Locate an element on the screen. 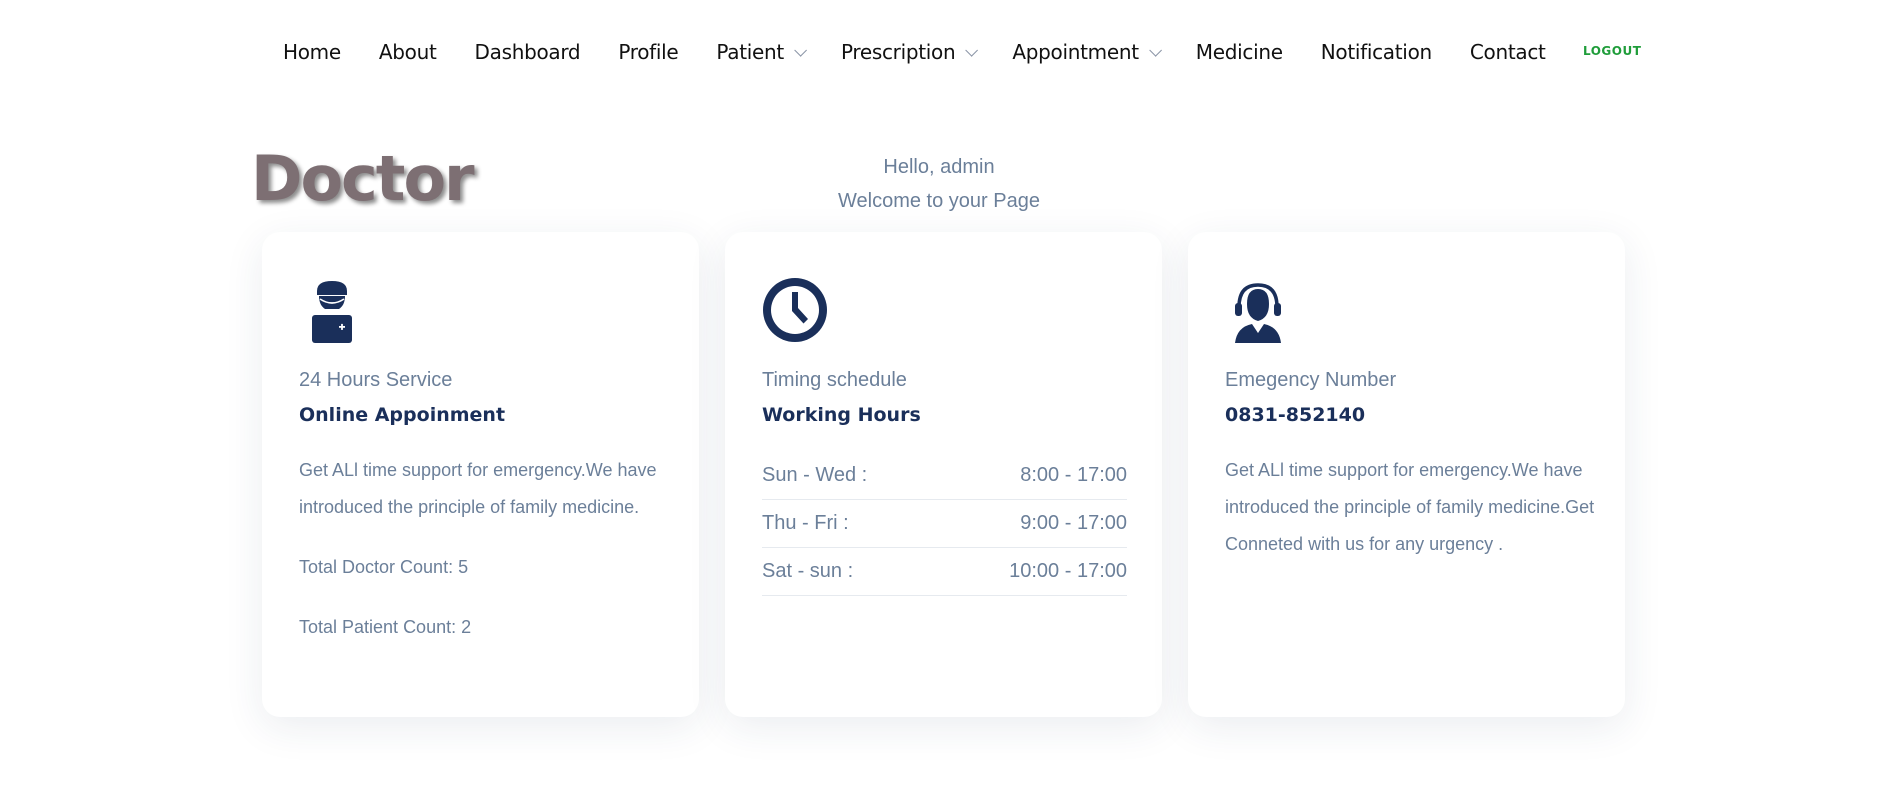  schedule-row: Thu - Fri : 9:00 - 17:00 is located at coordinates (944, 524).